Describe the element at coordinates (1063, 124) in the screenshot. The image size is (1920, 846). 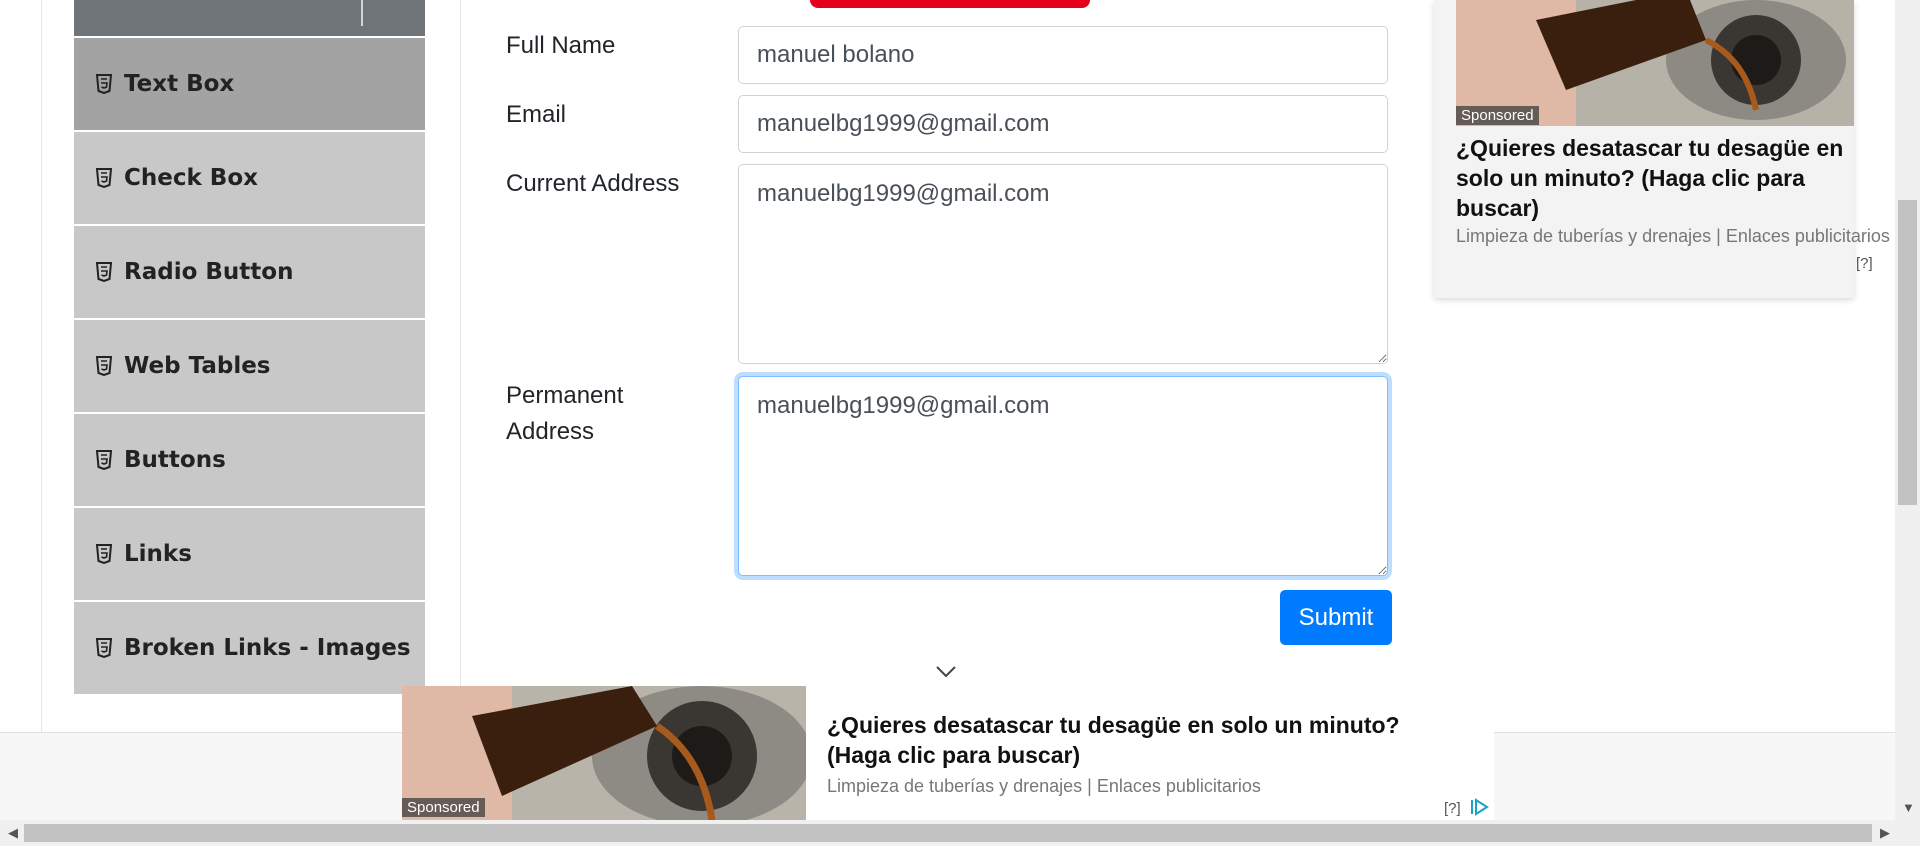
I see `email-input` at that location.